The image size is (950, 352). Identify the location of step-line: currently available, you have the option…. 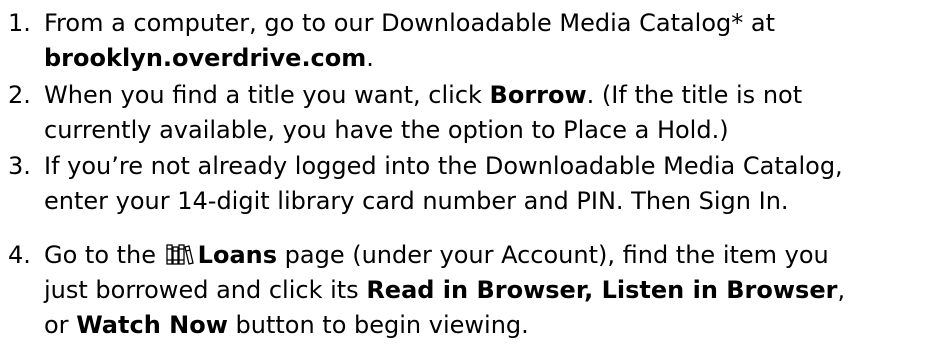
(386, 130).